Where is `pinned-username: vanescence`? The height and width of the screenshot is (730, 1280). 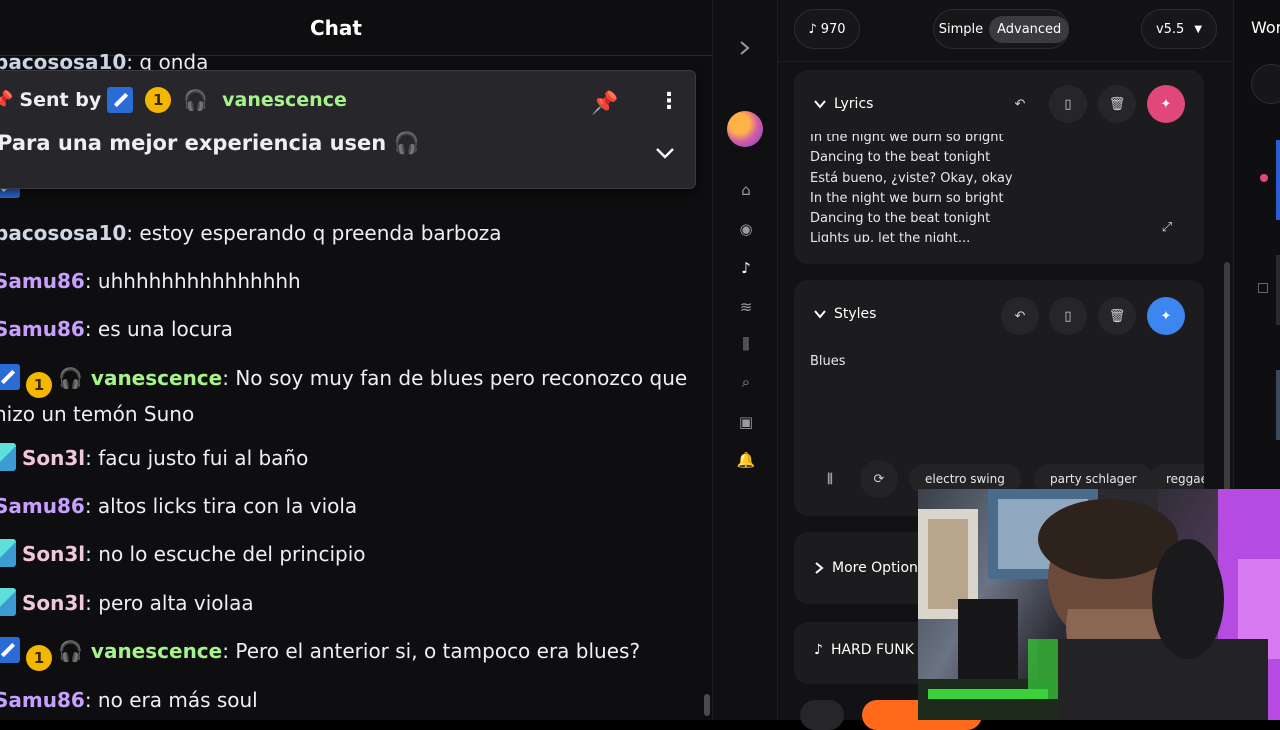
pinned-username: vanescence is located at coordinates (284, 100).